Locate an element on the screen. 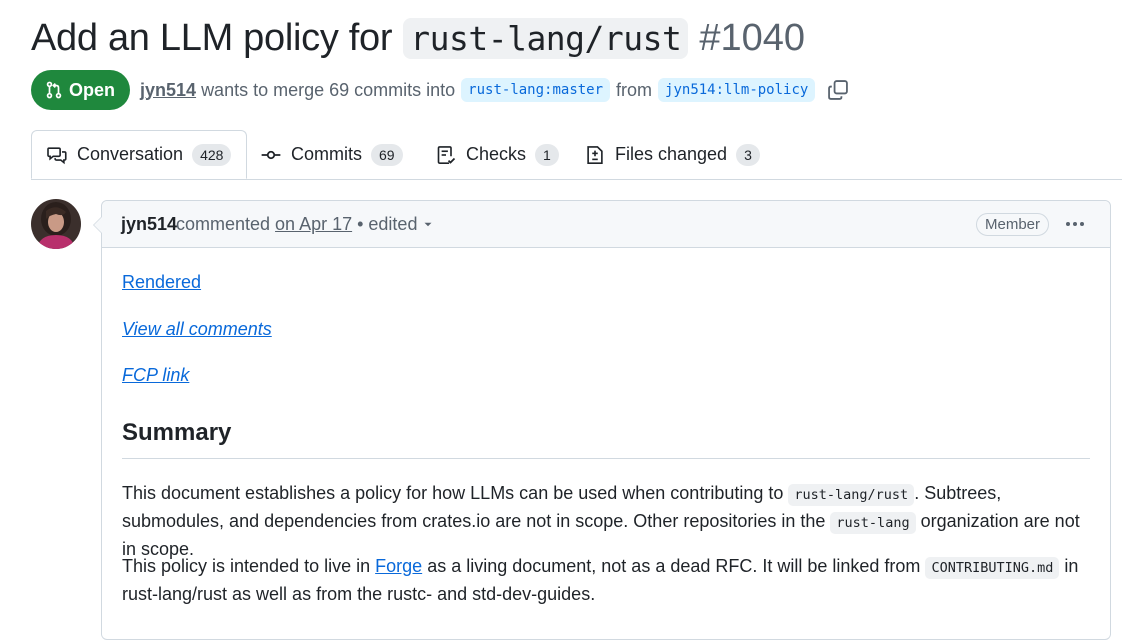 The width and height of the screenshot is (1122, 640). base-branch: rust-lang:master is located at coordinates (536, 90).